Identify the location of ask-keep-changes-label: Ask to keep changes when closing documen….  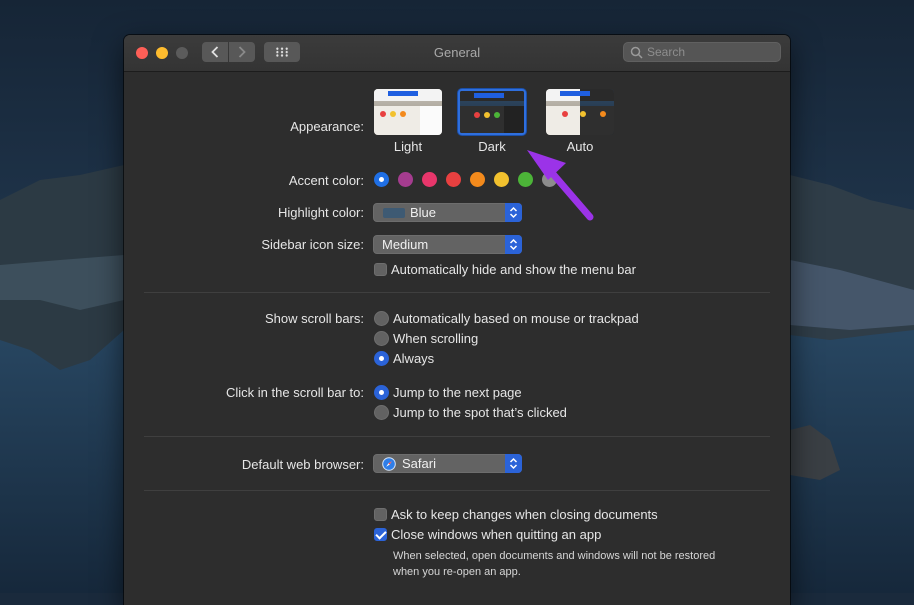
(524, 514).